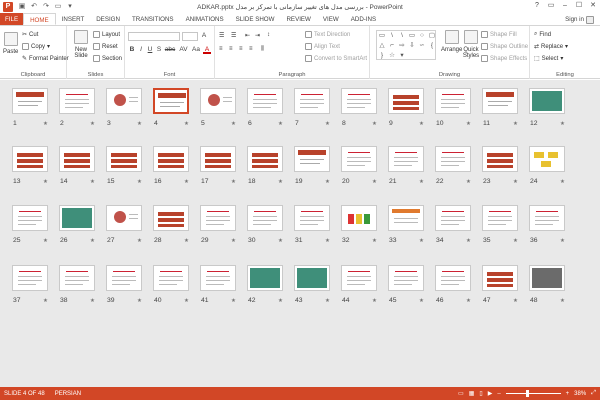 Image resolution: width=600 pixels, height=400 pixels. Describe the element at coordinates (150, 50) in the screenshot. I see `underline-button: U` at that location.